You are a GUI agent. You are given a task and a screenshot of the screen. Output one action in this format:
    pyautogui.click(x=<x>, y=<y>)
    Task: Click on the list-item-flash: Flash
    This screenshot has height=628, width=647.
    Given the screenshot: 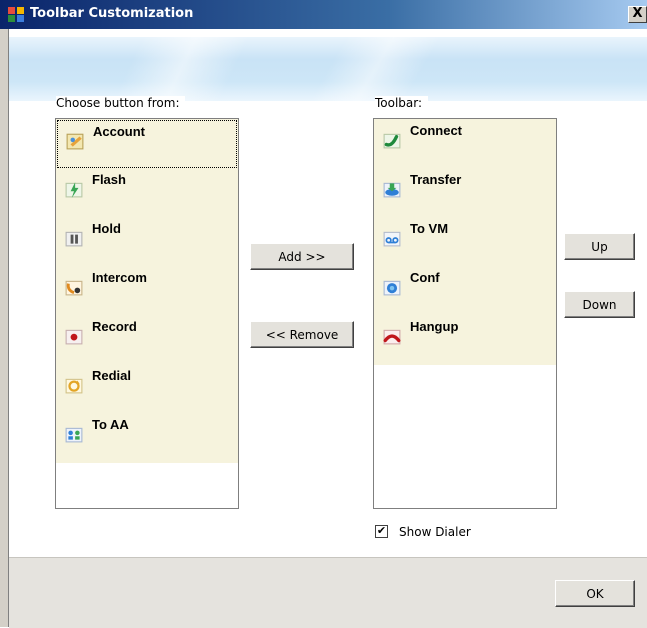 What is the action you would take?
    pyautogui.click(x=147, y=193)
    